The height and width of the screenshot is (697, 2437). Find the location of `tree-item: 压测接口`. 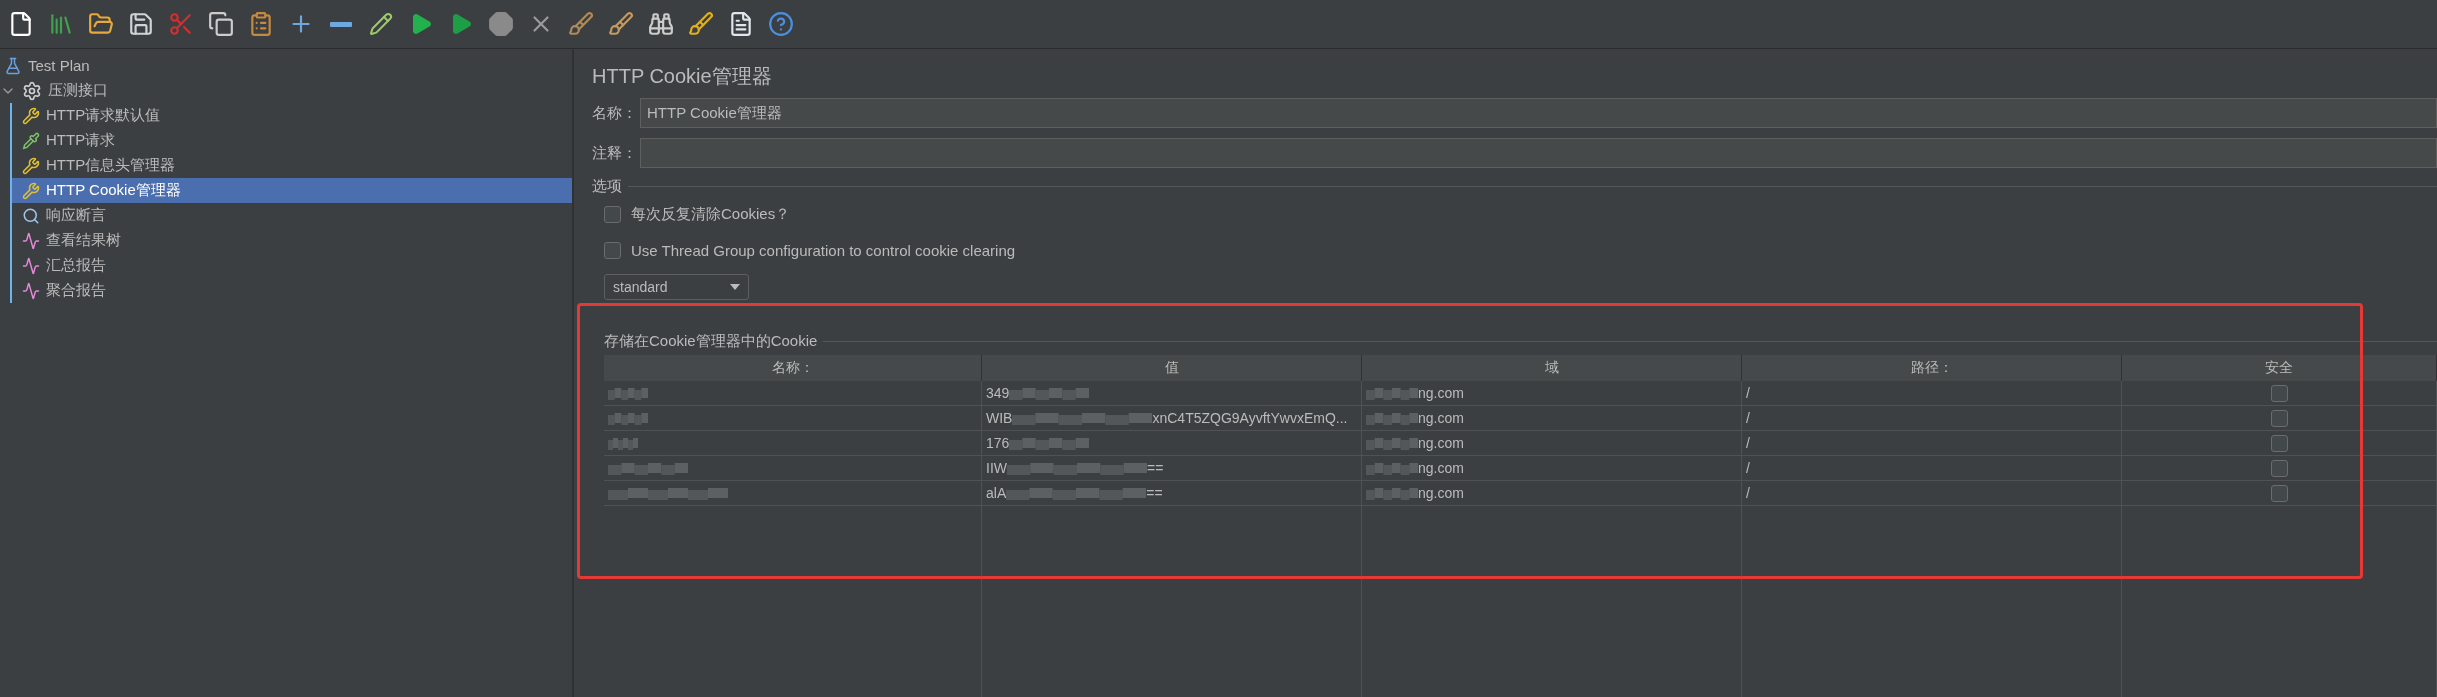

tree-item: 压测接口 is located at coordinates (286, 90).